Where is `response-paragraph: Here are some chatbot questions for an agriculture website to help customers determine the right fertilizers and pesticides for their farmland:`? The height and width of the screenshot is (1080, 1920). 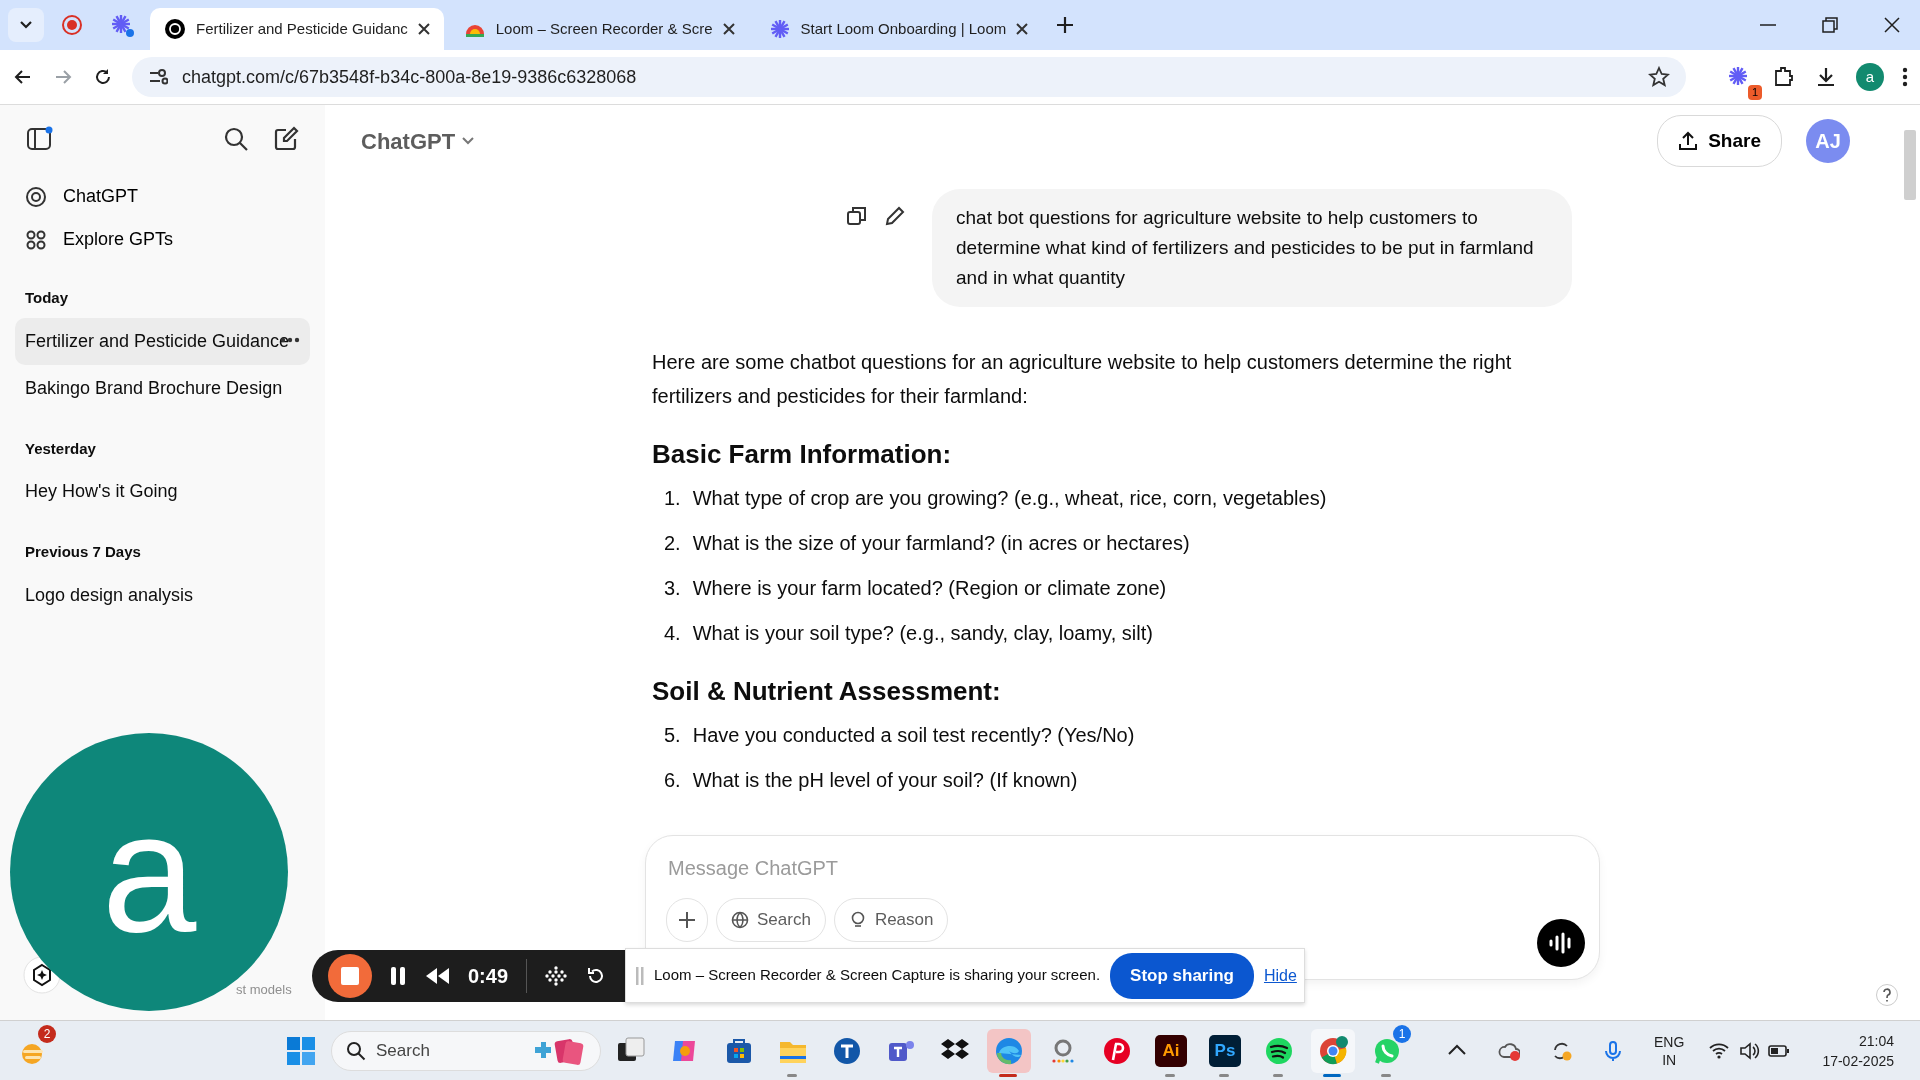
response-paragraph: Here are some chatbot questions for an agriculture website to help customers determine the right fertilizers and pesticides for their farmland: is located at coordinates (1082, 379).